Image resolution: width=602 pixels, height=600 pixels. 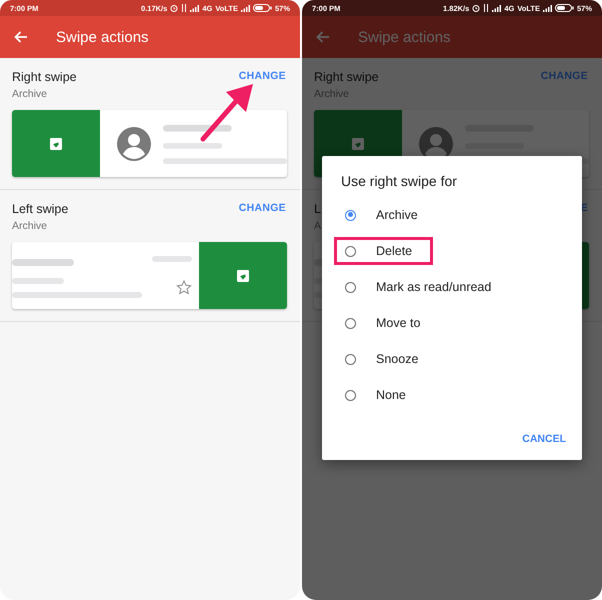 I want to click on pointer-arrow, so click(x=226, y=113).